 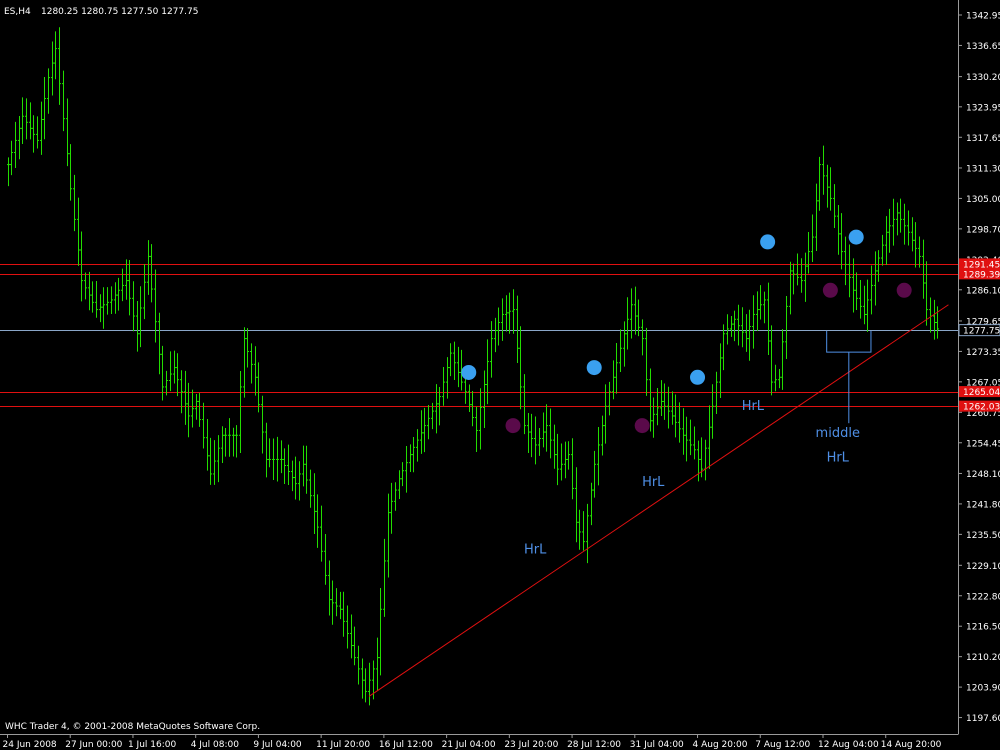 What do you see at coordinates (119, 12) in the screenshot?
I see `ohlc-readout: 1280.25 1280.75 1277.50 1277.75` at bounding box center [119, 12].